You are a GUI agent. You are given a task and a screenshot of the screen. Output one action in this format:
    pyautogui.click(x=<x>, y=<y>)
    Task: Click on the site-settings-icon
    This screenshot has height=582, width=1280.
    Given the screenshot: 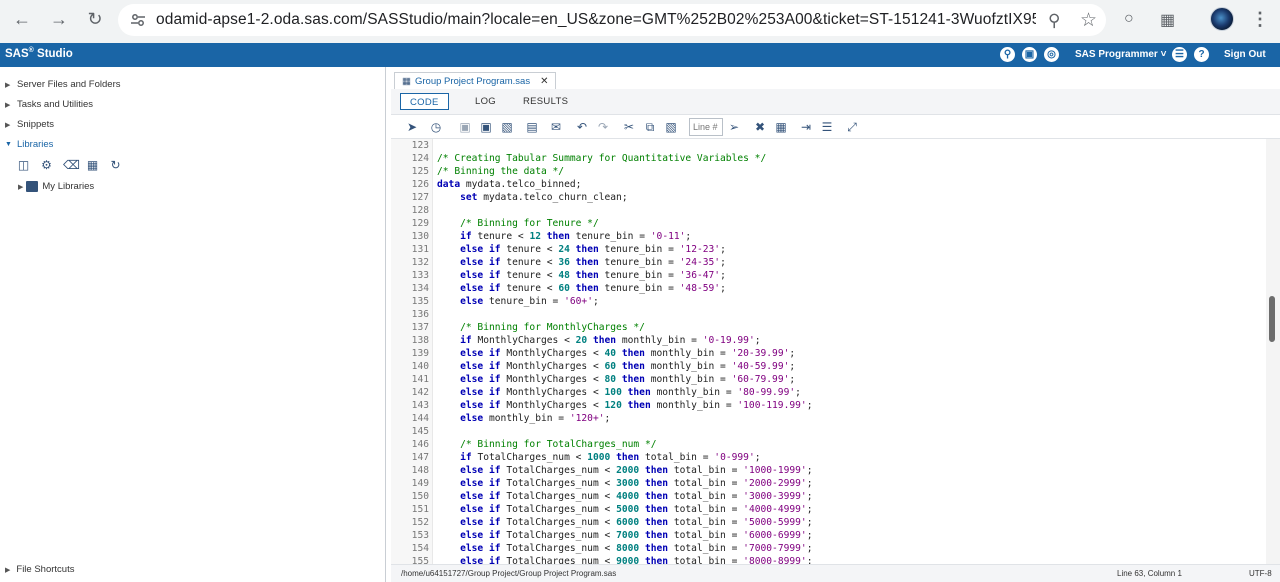 What is the action you would take?
    pyautogui.click(x=138, y=20)
    